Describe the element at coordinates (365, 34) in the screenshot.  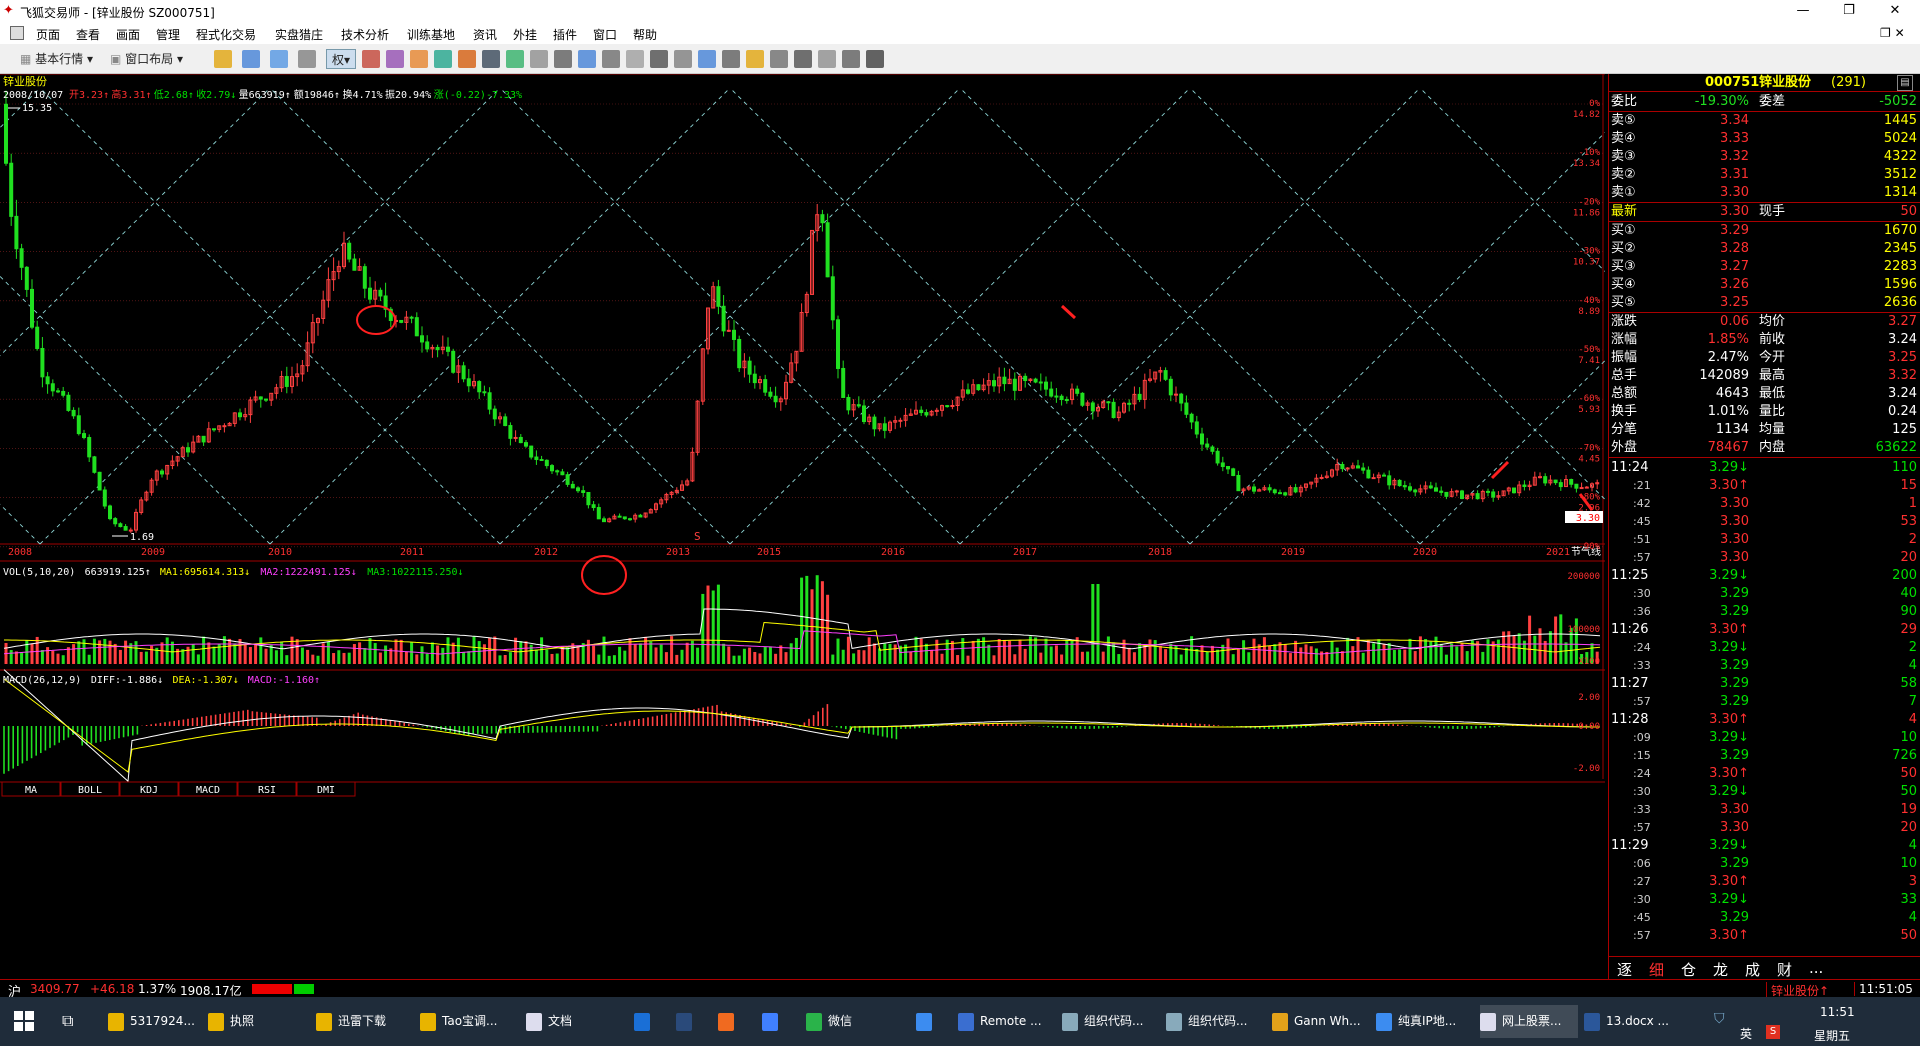
I see `menu-item: 技术分析` at that location.